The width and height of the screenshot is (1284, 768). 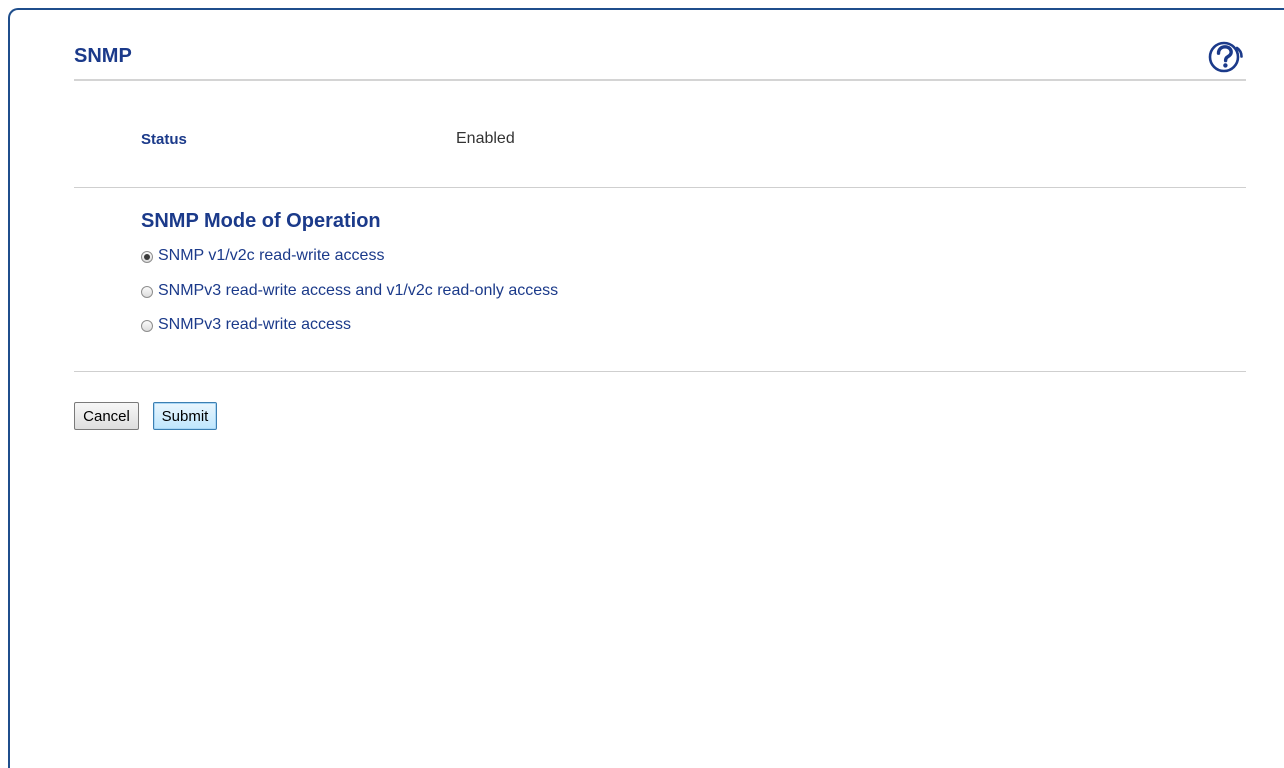 What do you see at coordinates (261, 221) in the screenshot?
I see `mode-heading: SNMP Mode of Operation` at bounding box center [261, 221].